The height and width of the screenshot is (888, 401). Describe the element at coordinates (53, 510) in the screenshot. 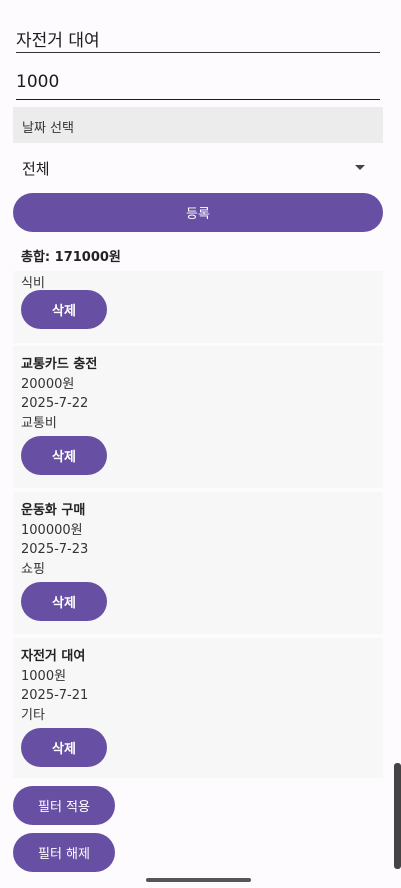

I see `expense-name: 운동화 구매` at that location.